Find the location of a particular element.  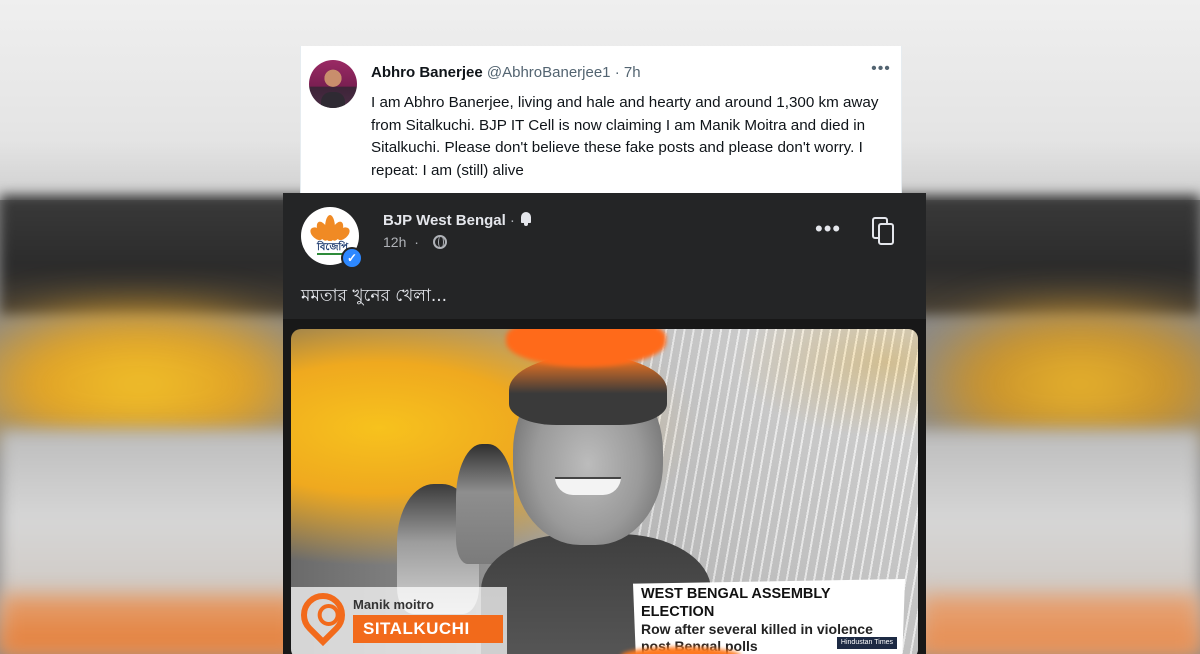

lotus-logo-icon is located at coordinates (330, 229).